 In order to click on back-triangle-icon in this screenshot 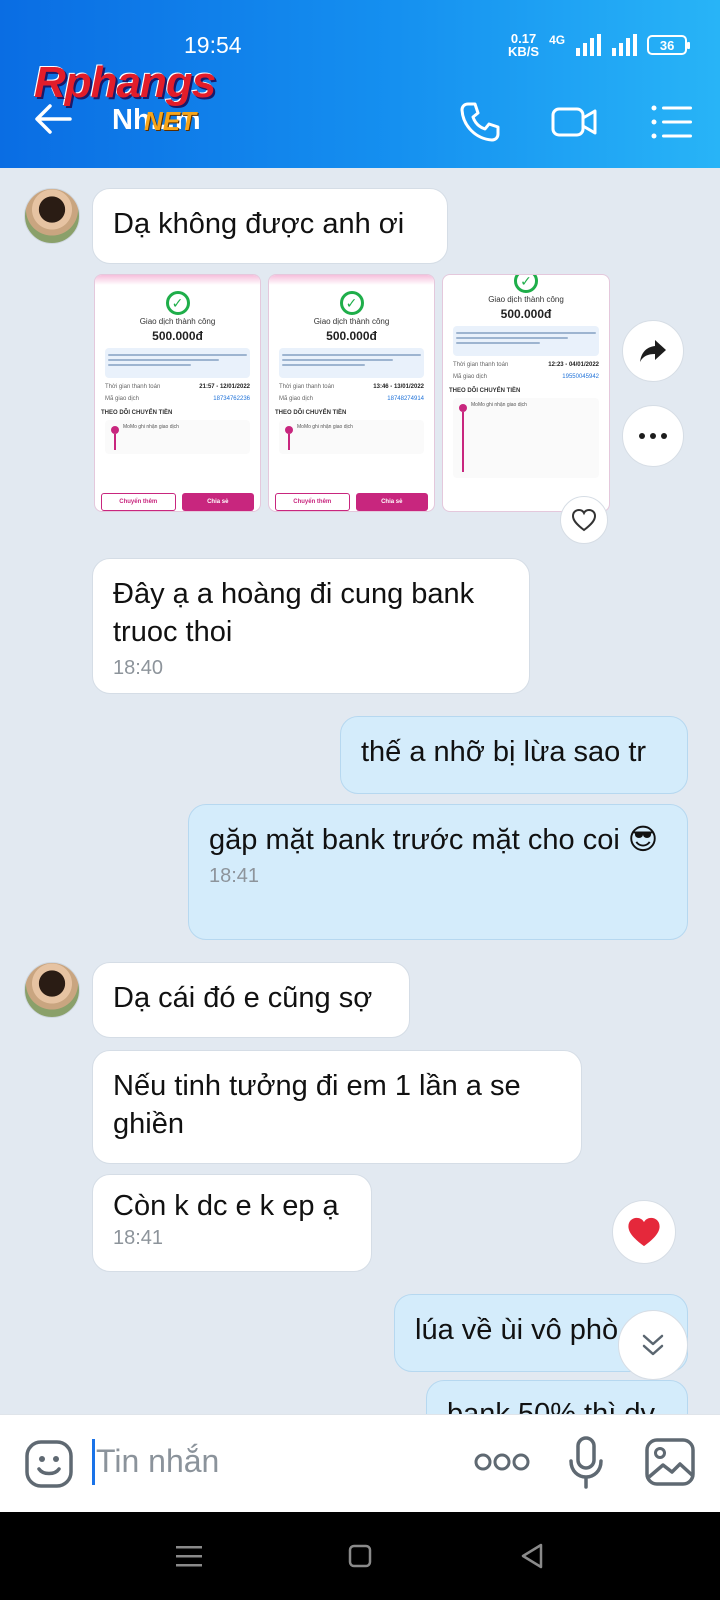, I will do `click(532, 1556)`.